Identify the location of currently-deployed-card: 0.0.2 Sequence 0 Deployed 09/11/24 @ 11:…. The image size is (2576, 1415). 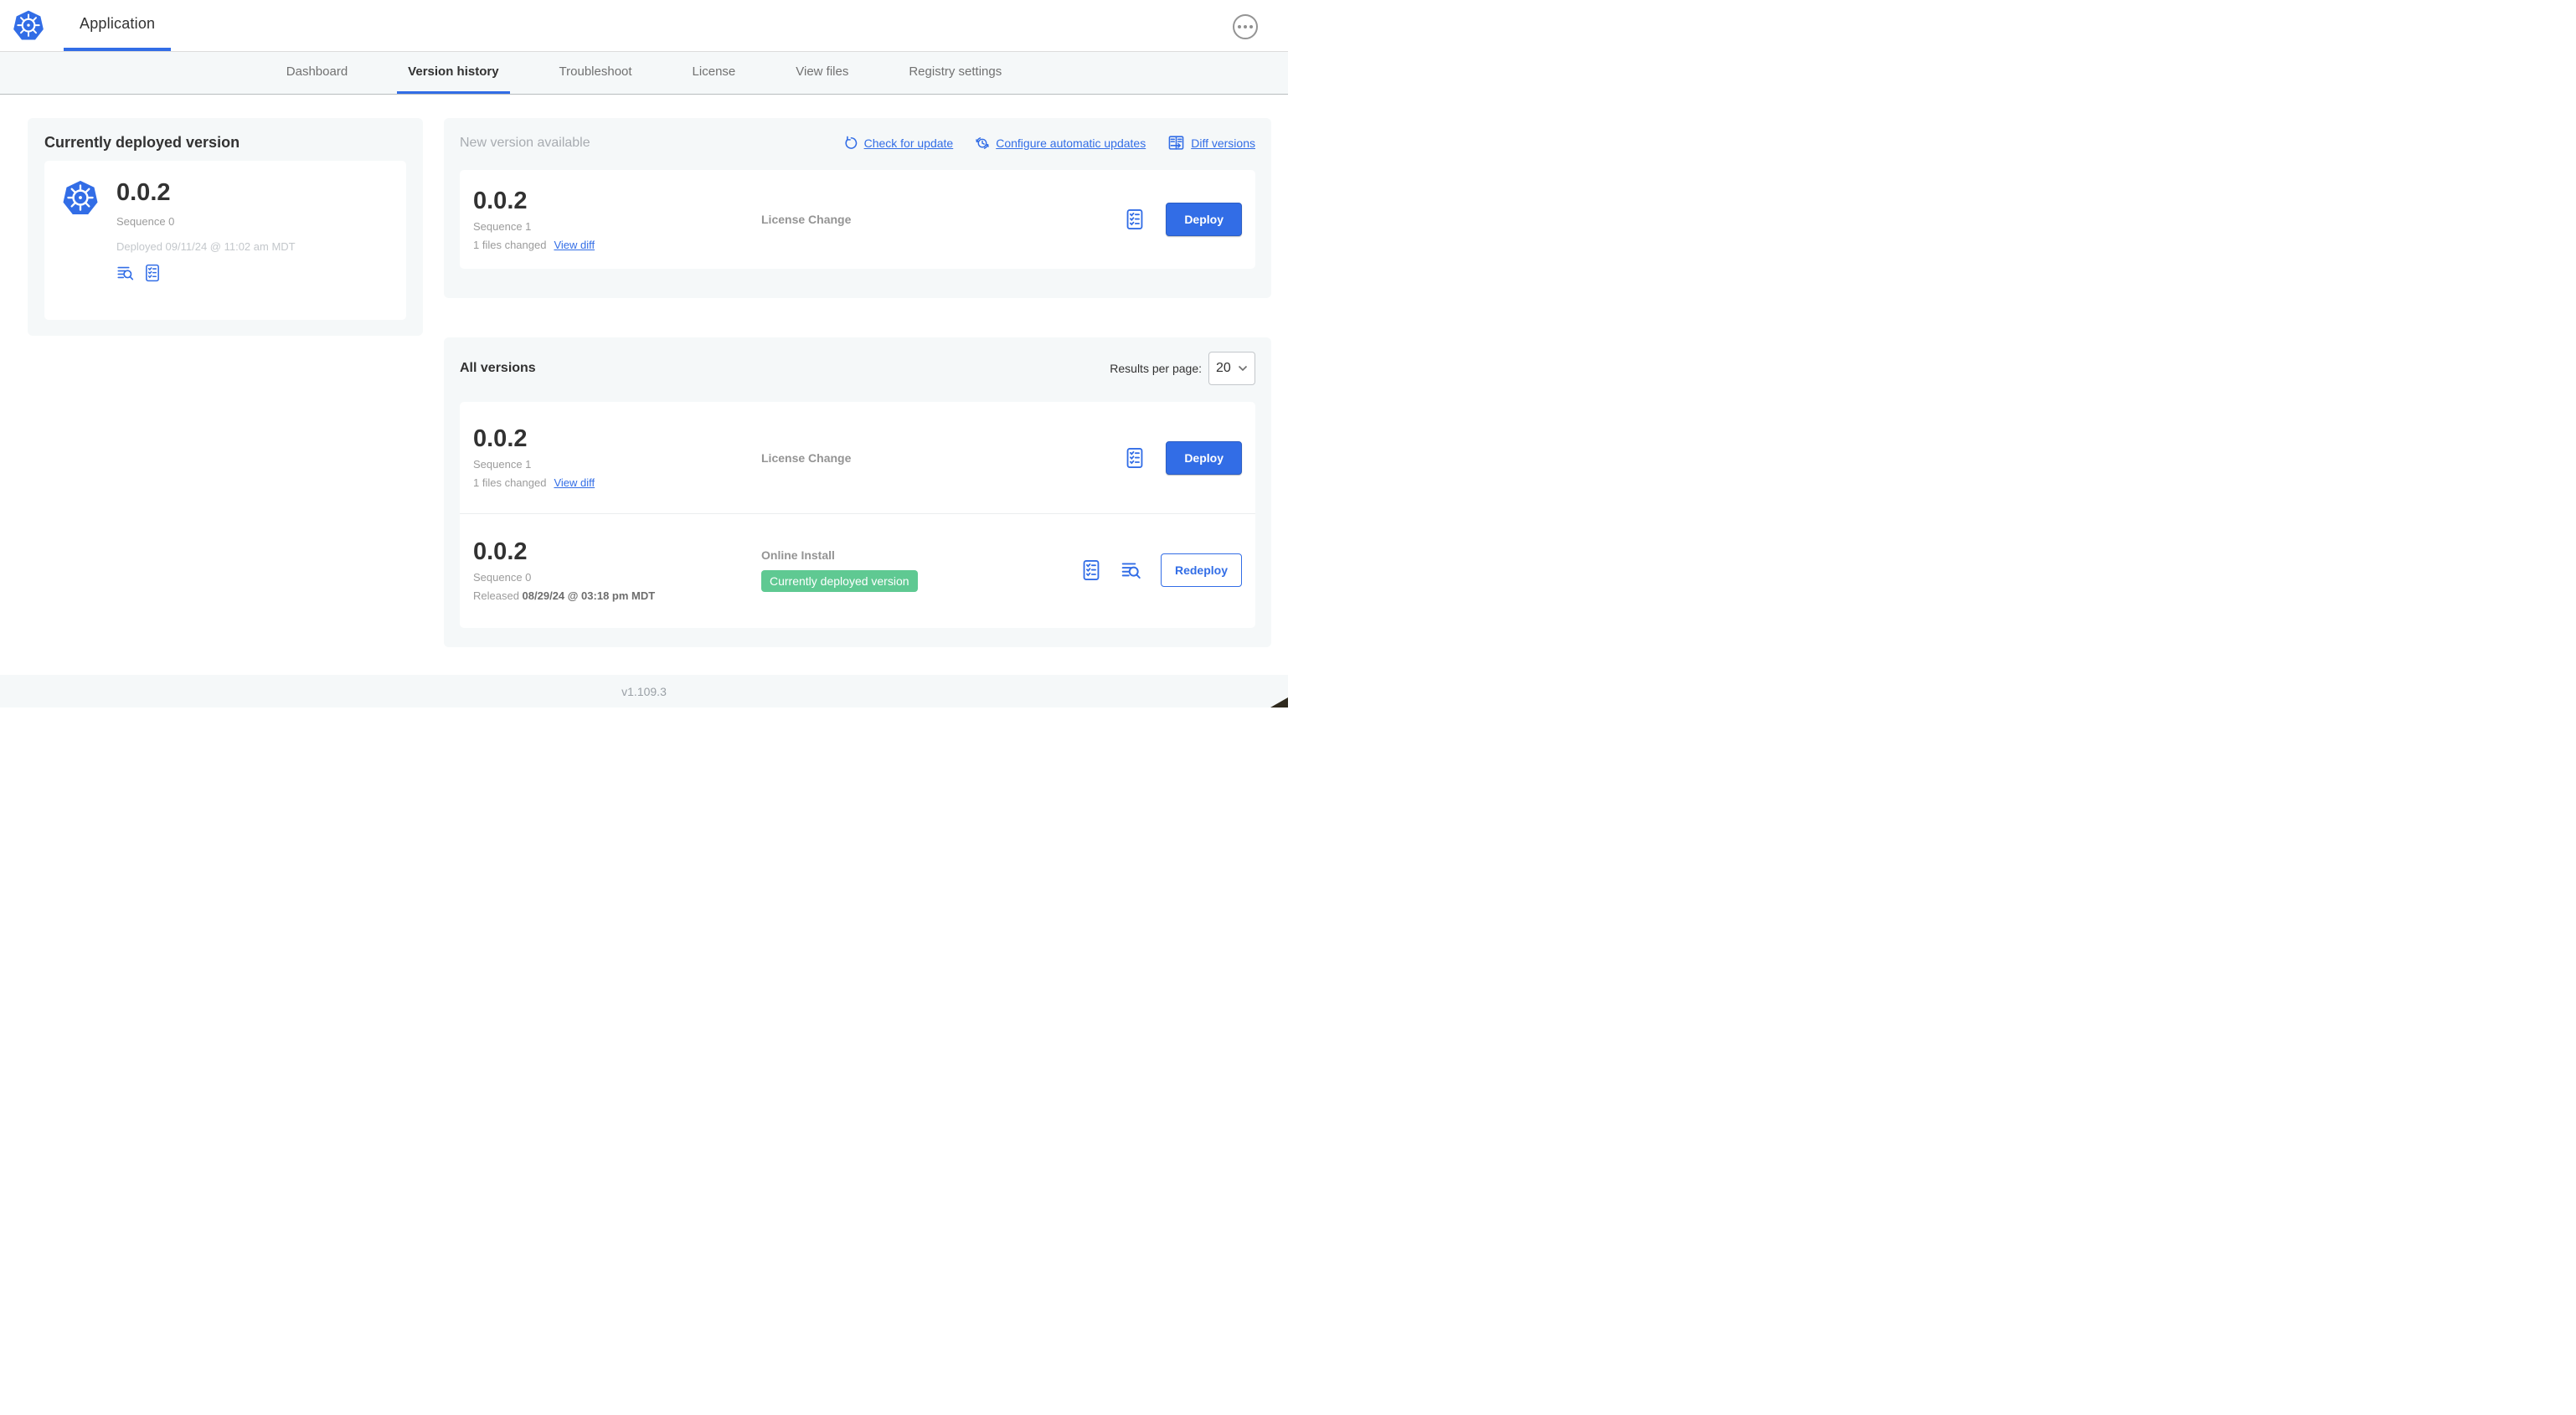
(225, 240).